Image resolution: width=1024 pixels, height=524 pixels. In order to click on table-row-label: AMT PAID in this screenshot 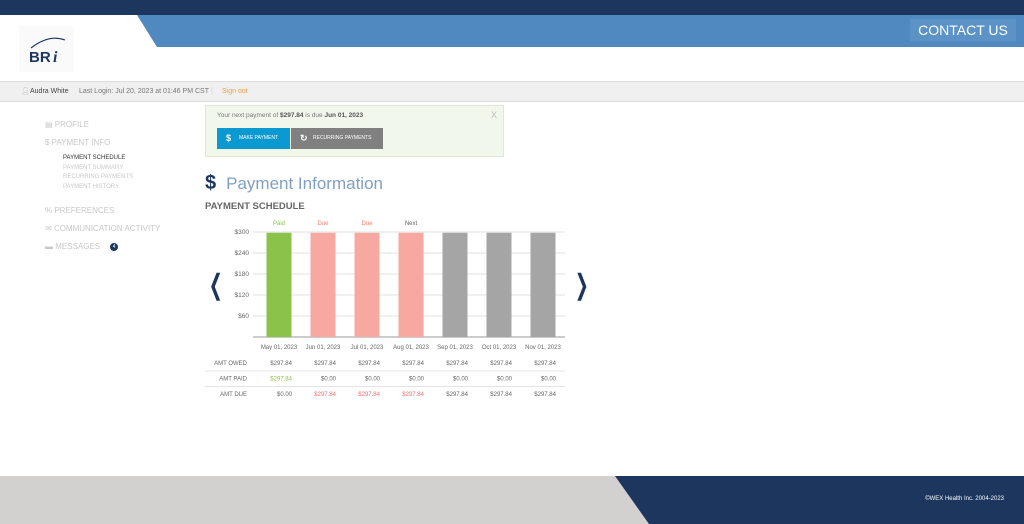, I will do `click(233, 380)`.